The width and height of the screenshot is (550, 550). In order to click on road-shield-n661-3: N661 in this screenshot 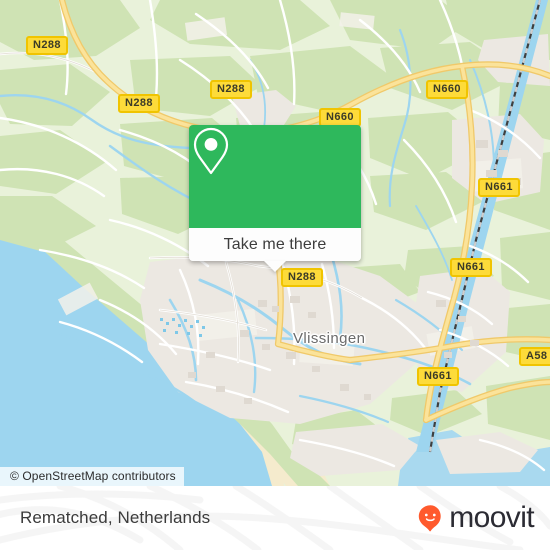, I will do `click(438, 376)`.